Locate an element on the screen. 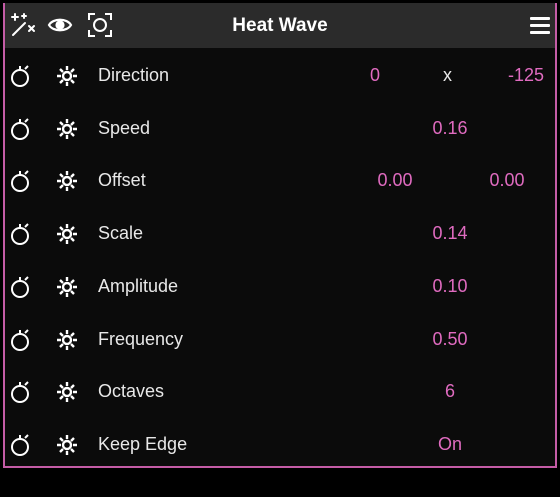 This screenshot has width=560, height=497. param-label: Direction is located at coordinates (134, 75).